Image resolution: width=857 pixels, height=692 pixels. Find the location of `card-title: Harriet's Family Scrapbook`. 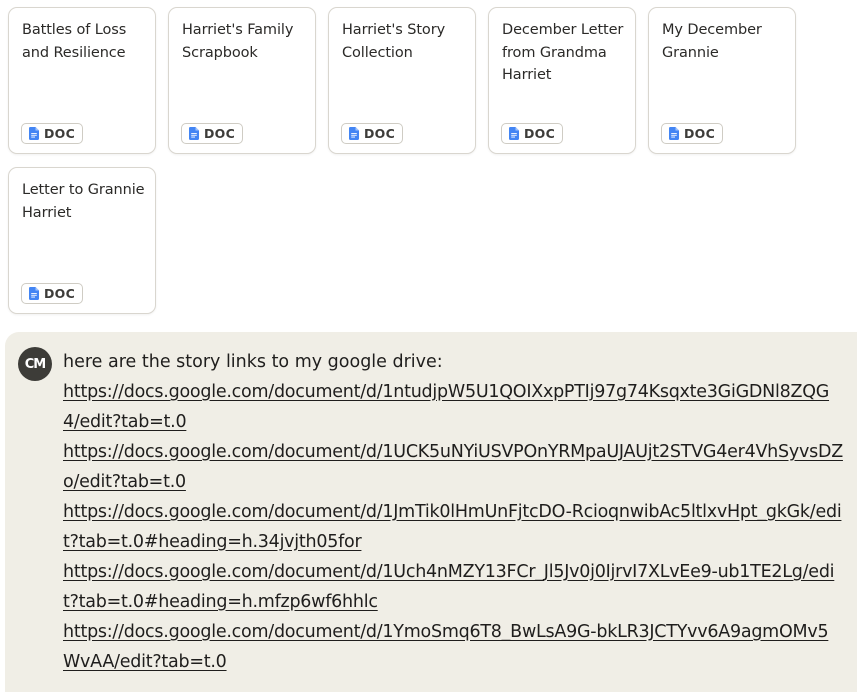

card-title: Harriet's Family Scrapbook is located at coordinates (238, 41).